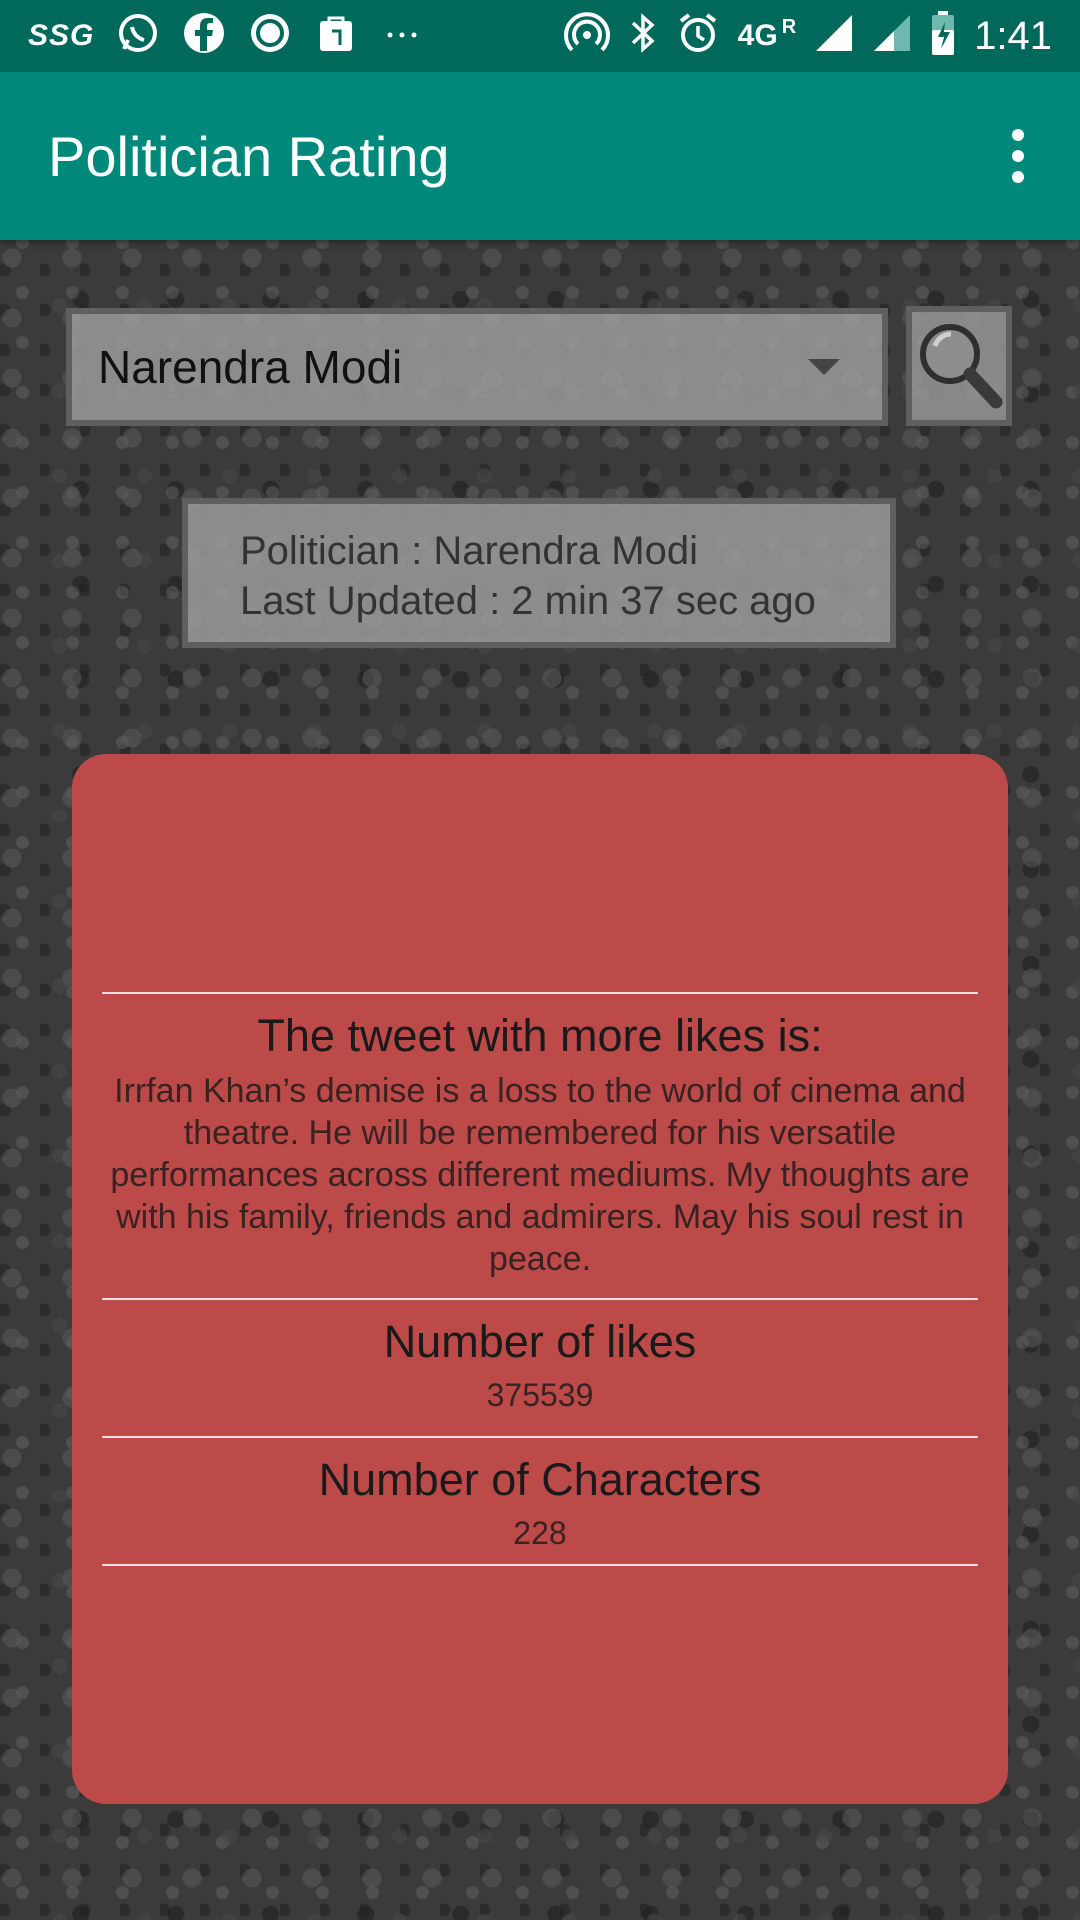 The width and height of the screenshot is (1080, 1920). I want to click on dropdown-caret-icon, so click(824, 367).